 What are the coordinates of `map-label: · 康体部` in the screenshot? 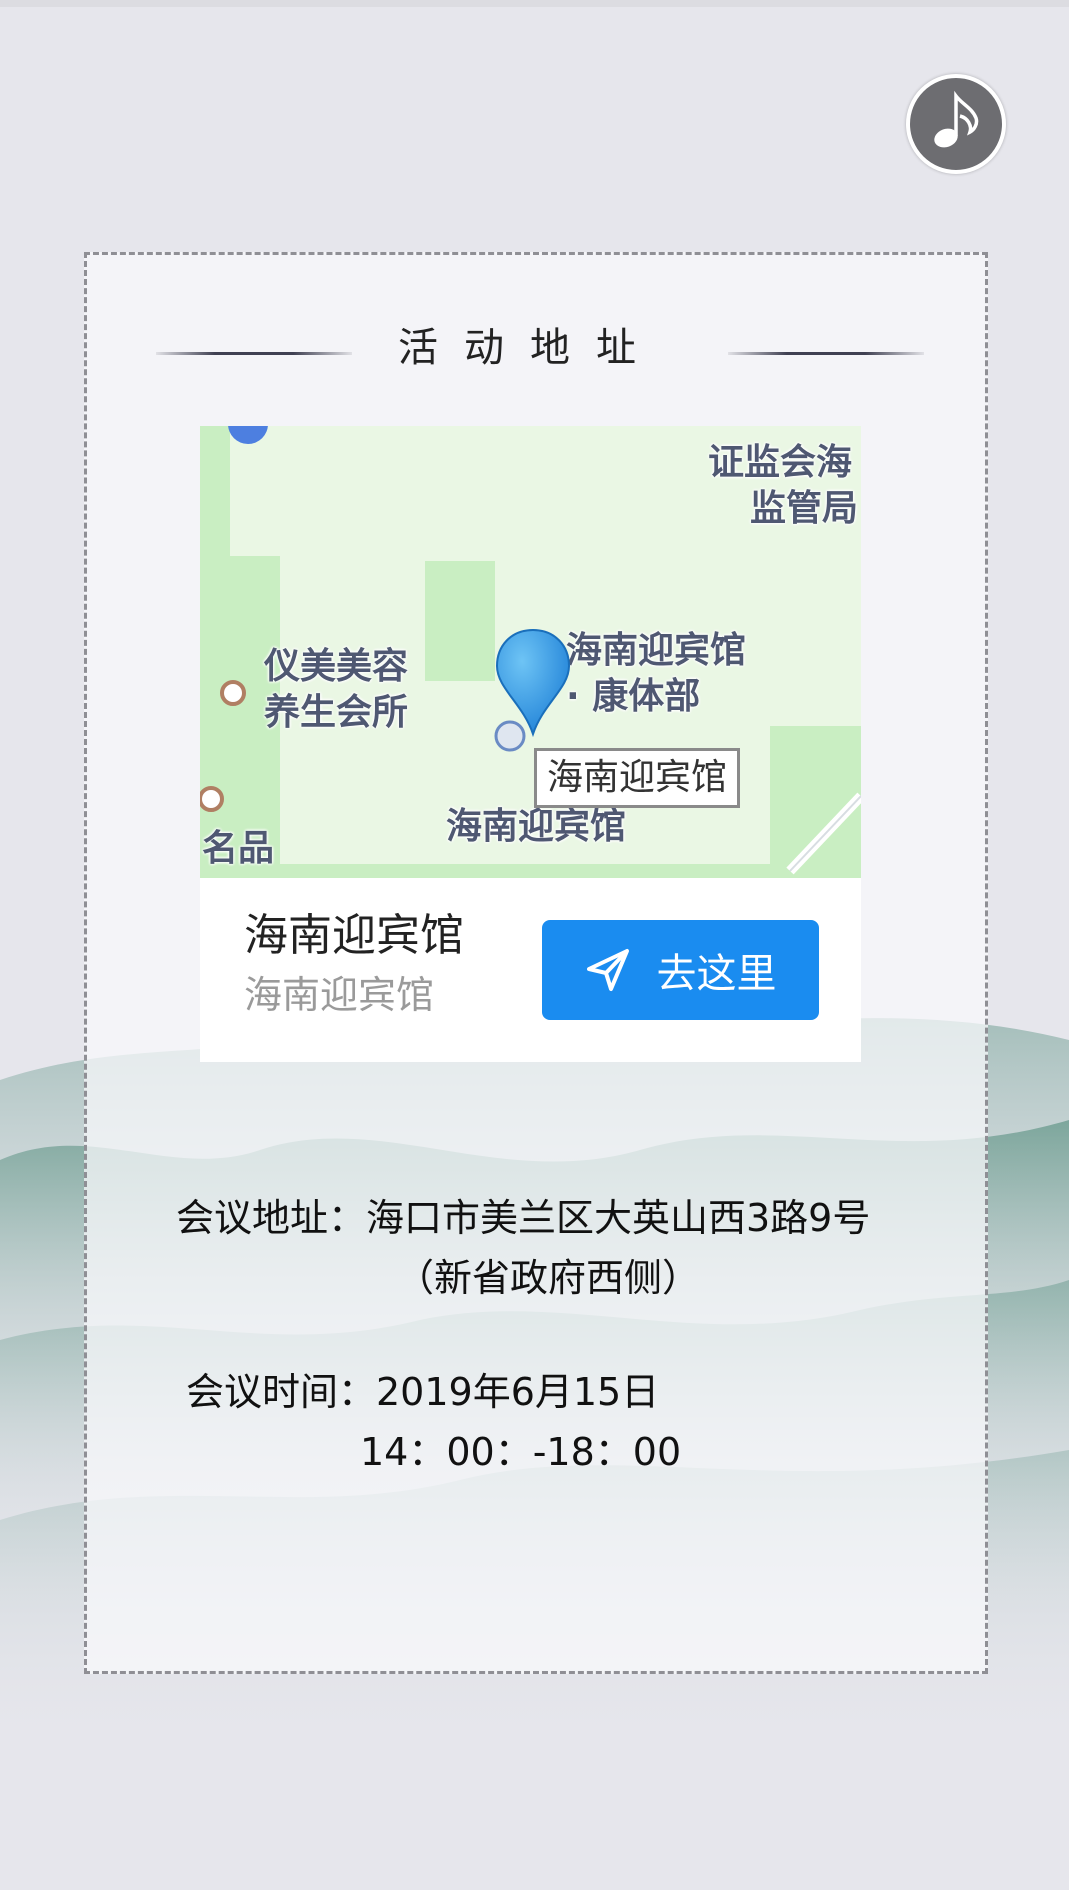 It's located at (633, 696).